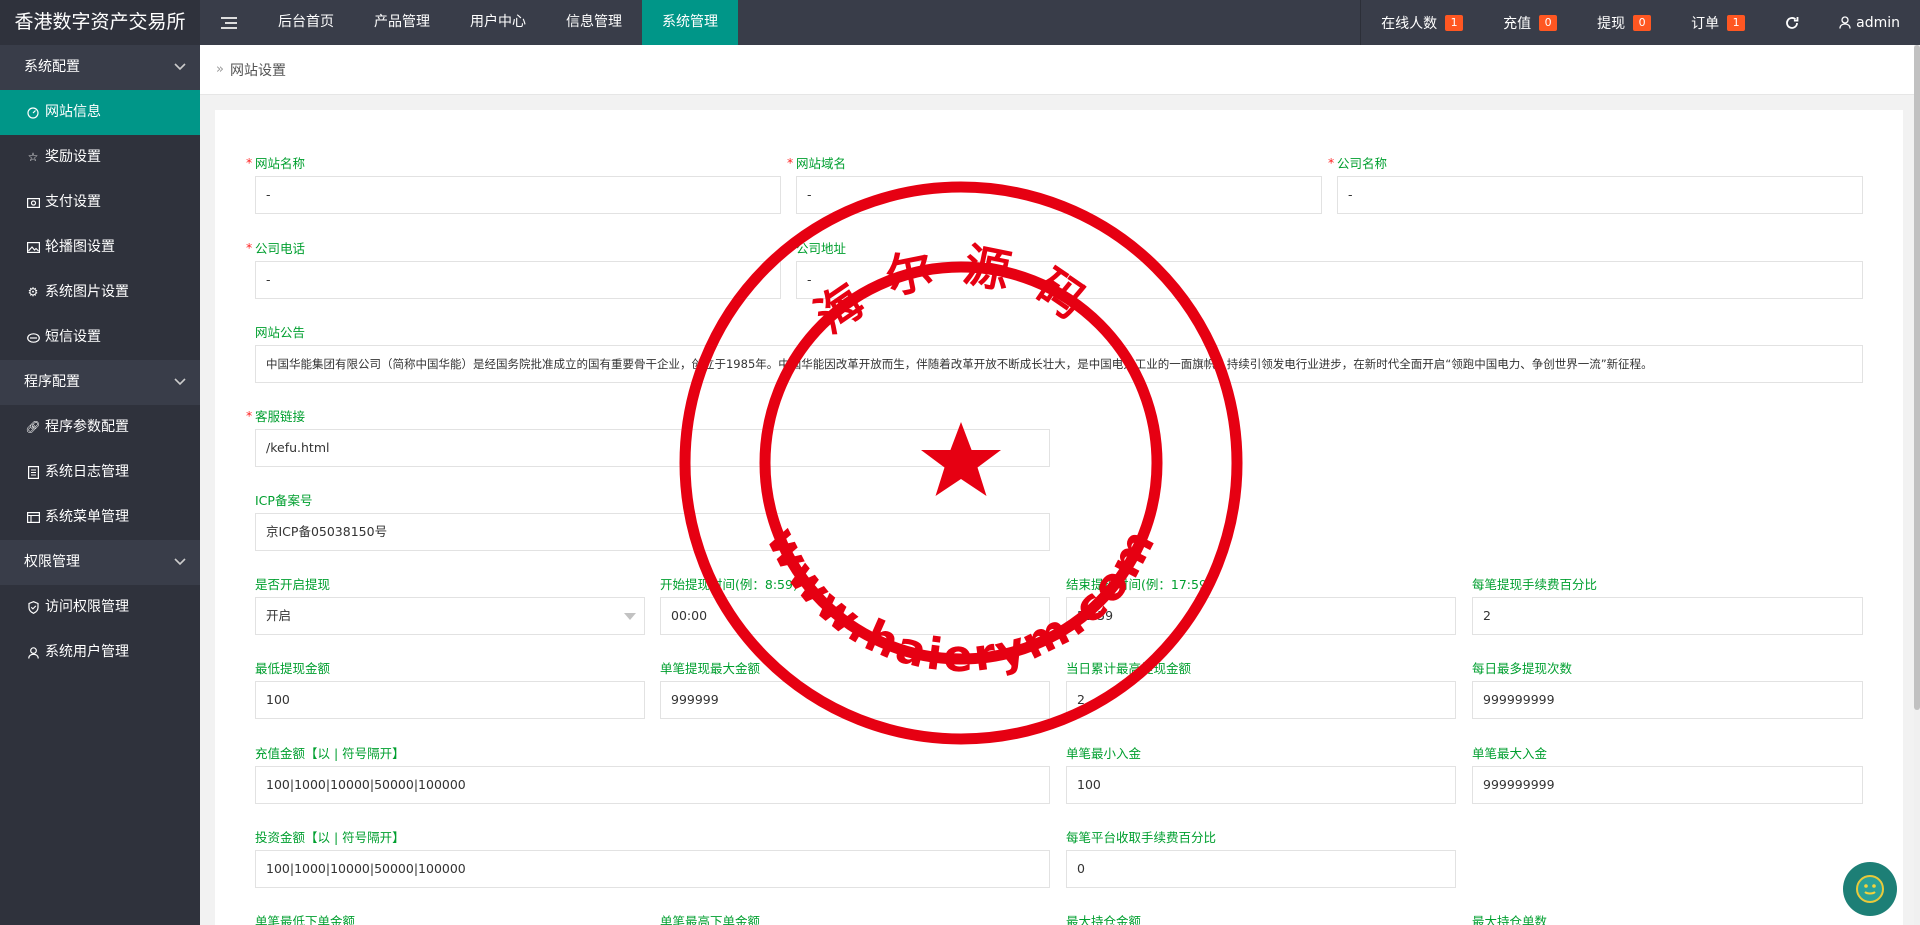 The width and height of the screenshot is (1920, 925). What do you see at coordinates (306, 22) in the screenshot?
I see `nav-home: 后台首页` at bounding box center [306, 22].